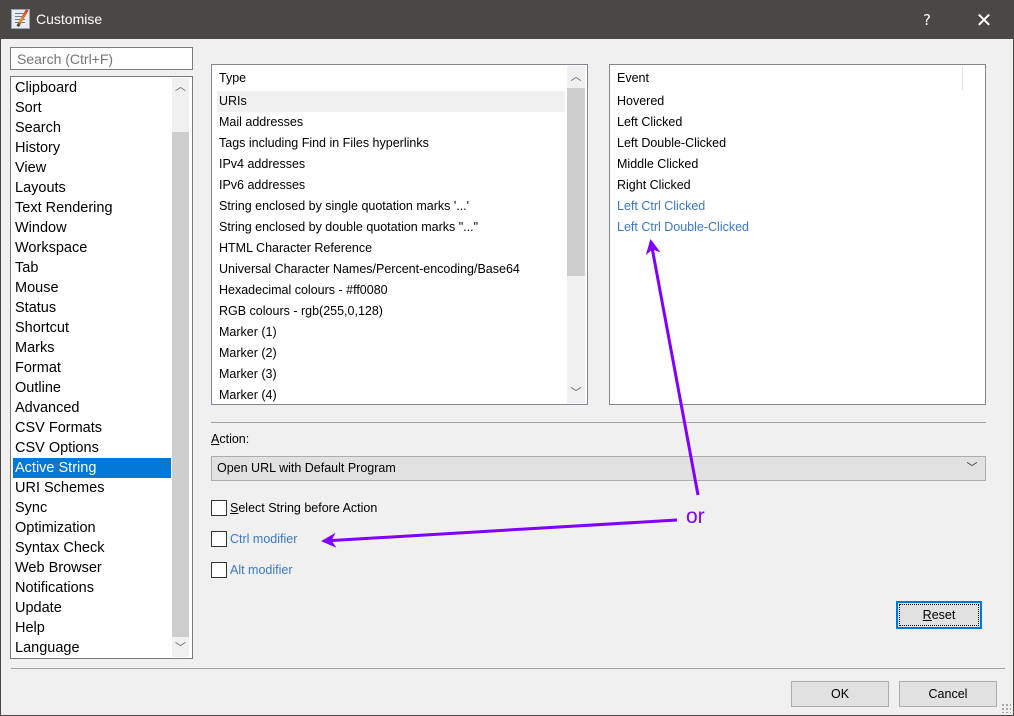 The height and width of the screenshot is (716, 1014). Describe the element at coordinates (92, 268) in the screenshot. I see `sidebar-item-tab: Tab` at that location.